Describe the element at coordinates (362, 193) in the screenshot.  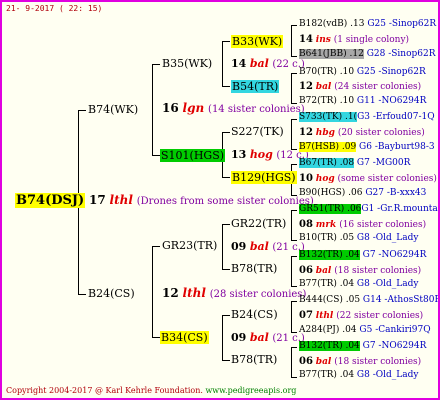
I see `gen4-row: B90(HGS) .06 G27 -B-xxx43` at that location.